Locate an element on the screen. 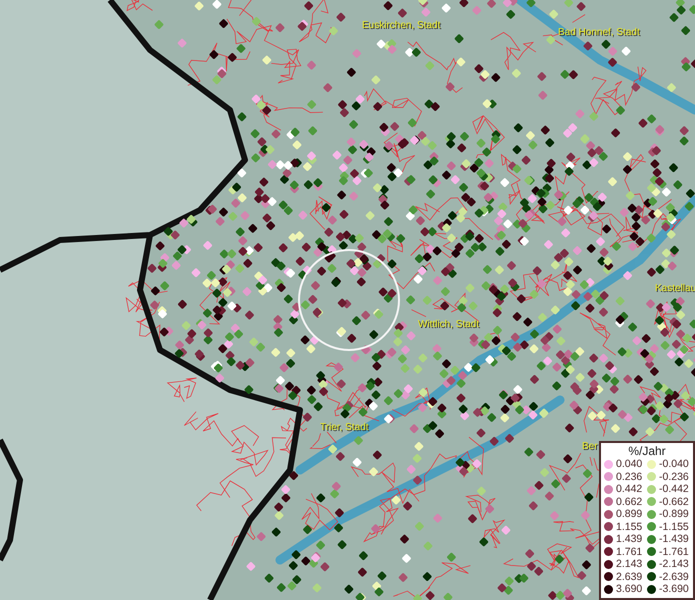 This screenshot has width=695, height=600. legend-label: 2.639 is located at coordinates (629, 576).